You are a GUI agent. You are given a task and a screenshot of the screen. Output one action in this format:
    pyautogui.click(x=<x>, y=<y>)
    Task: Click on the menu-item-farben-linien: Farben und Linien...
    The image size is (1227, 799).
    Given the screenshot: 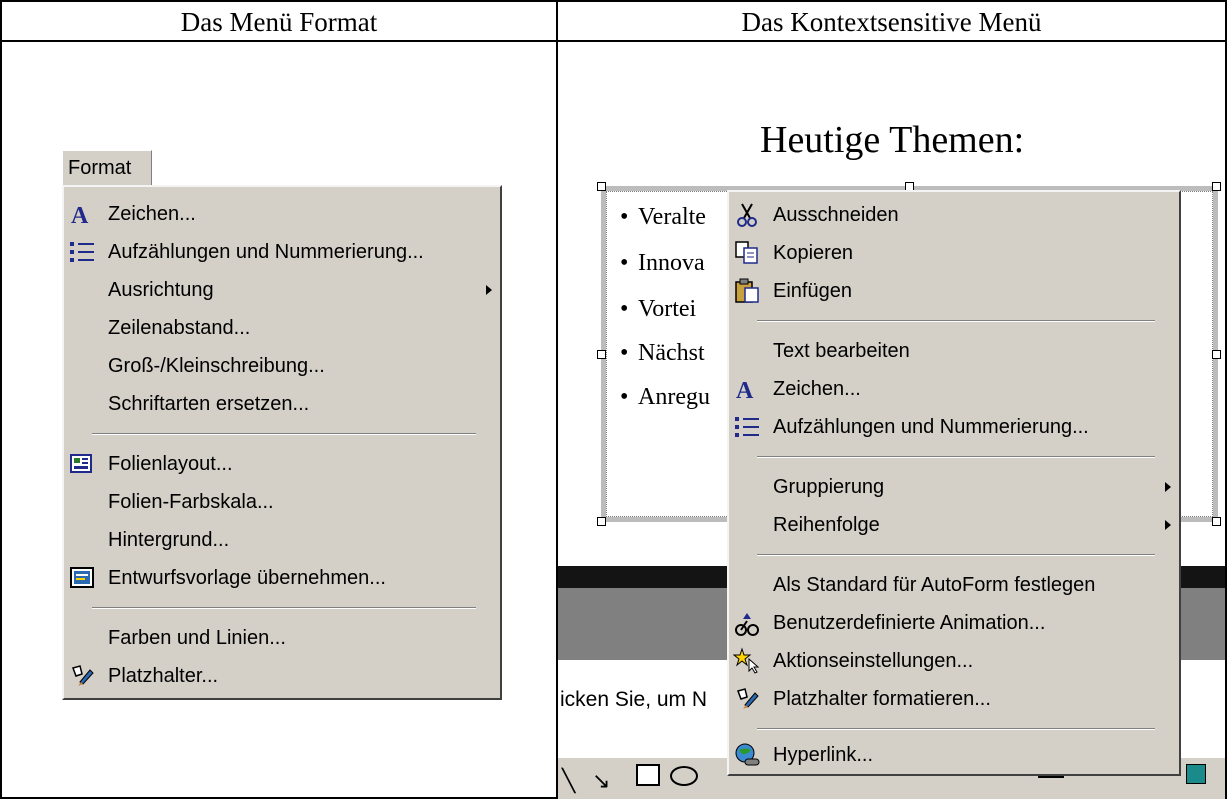 What is the action you would take?
    pyautogui.click(x=282, y=638)
    